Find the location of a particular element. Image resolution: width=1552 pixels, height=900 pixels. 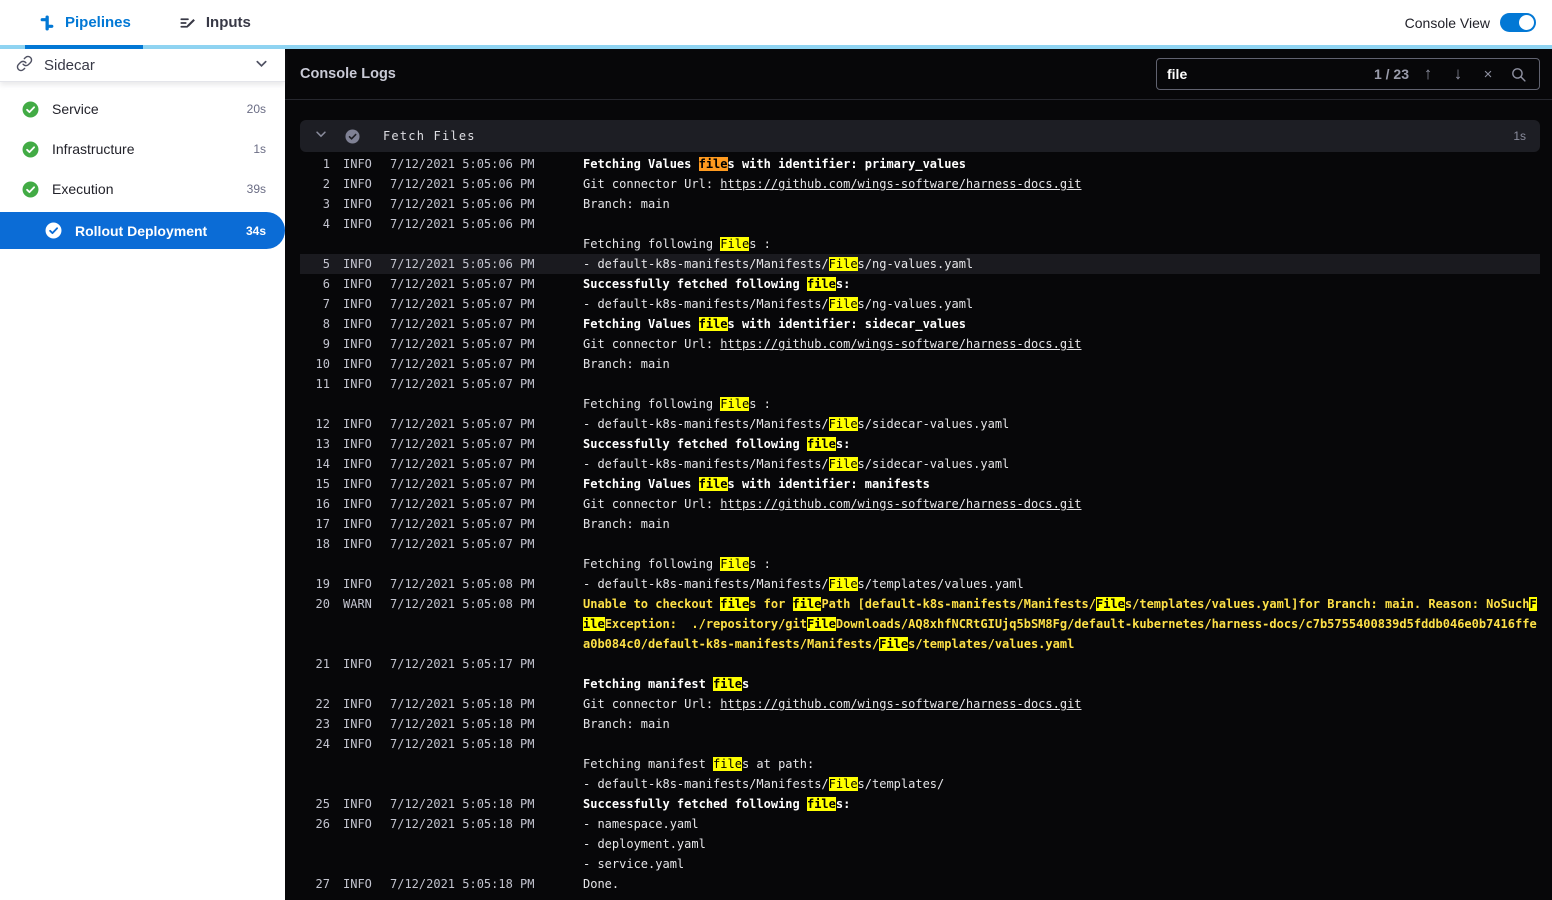

tab-pipelines-label: Pipelines is located at coordinates (98, 22).